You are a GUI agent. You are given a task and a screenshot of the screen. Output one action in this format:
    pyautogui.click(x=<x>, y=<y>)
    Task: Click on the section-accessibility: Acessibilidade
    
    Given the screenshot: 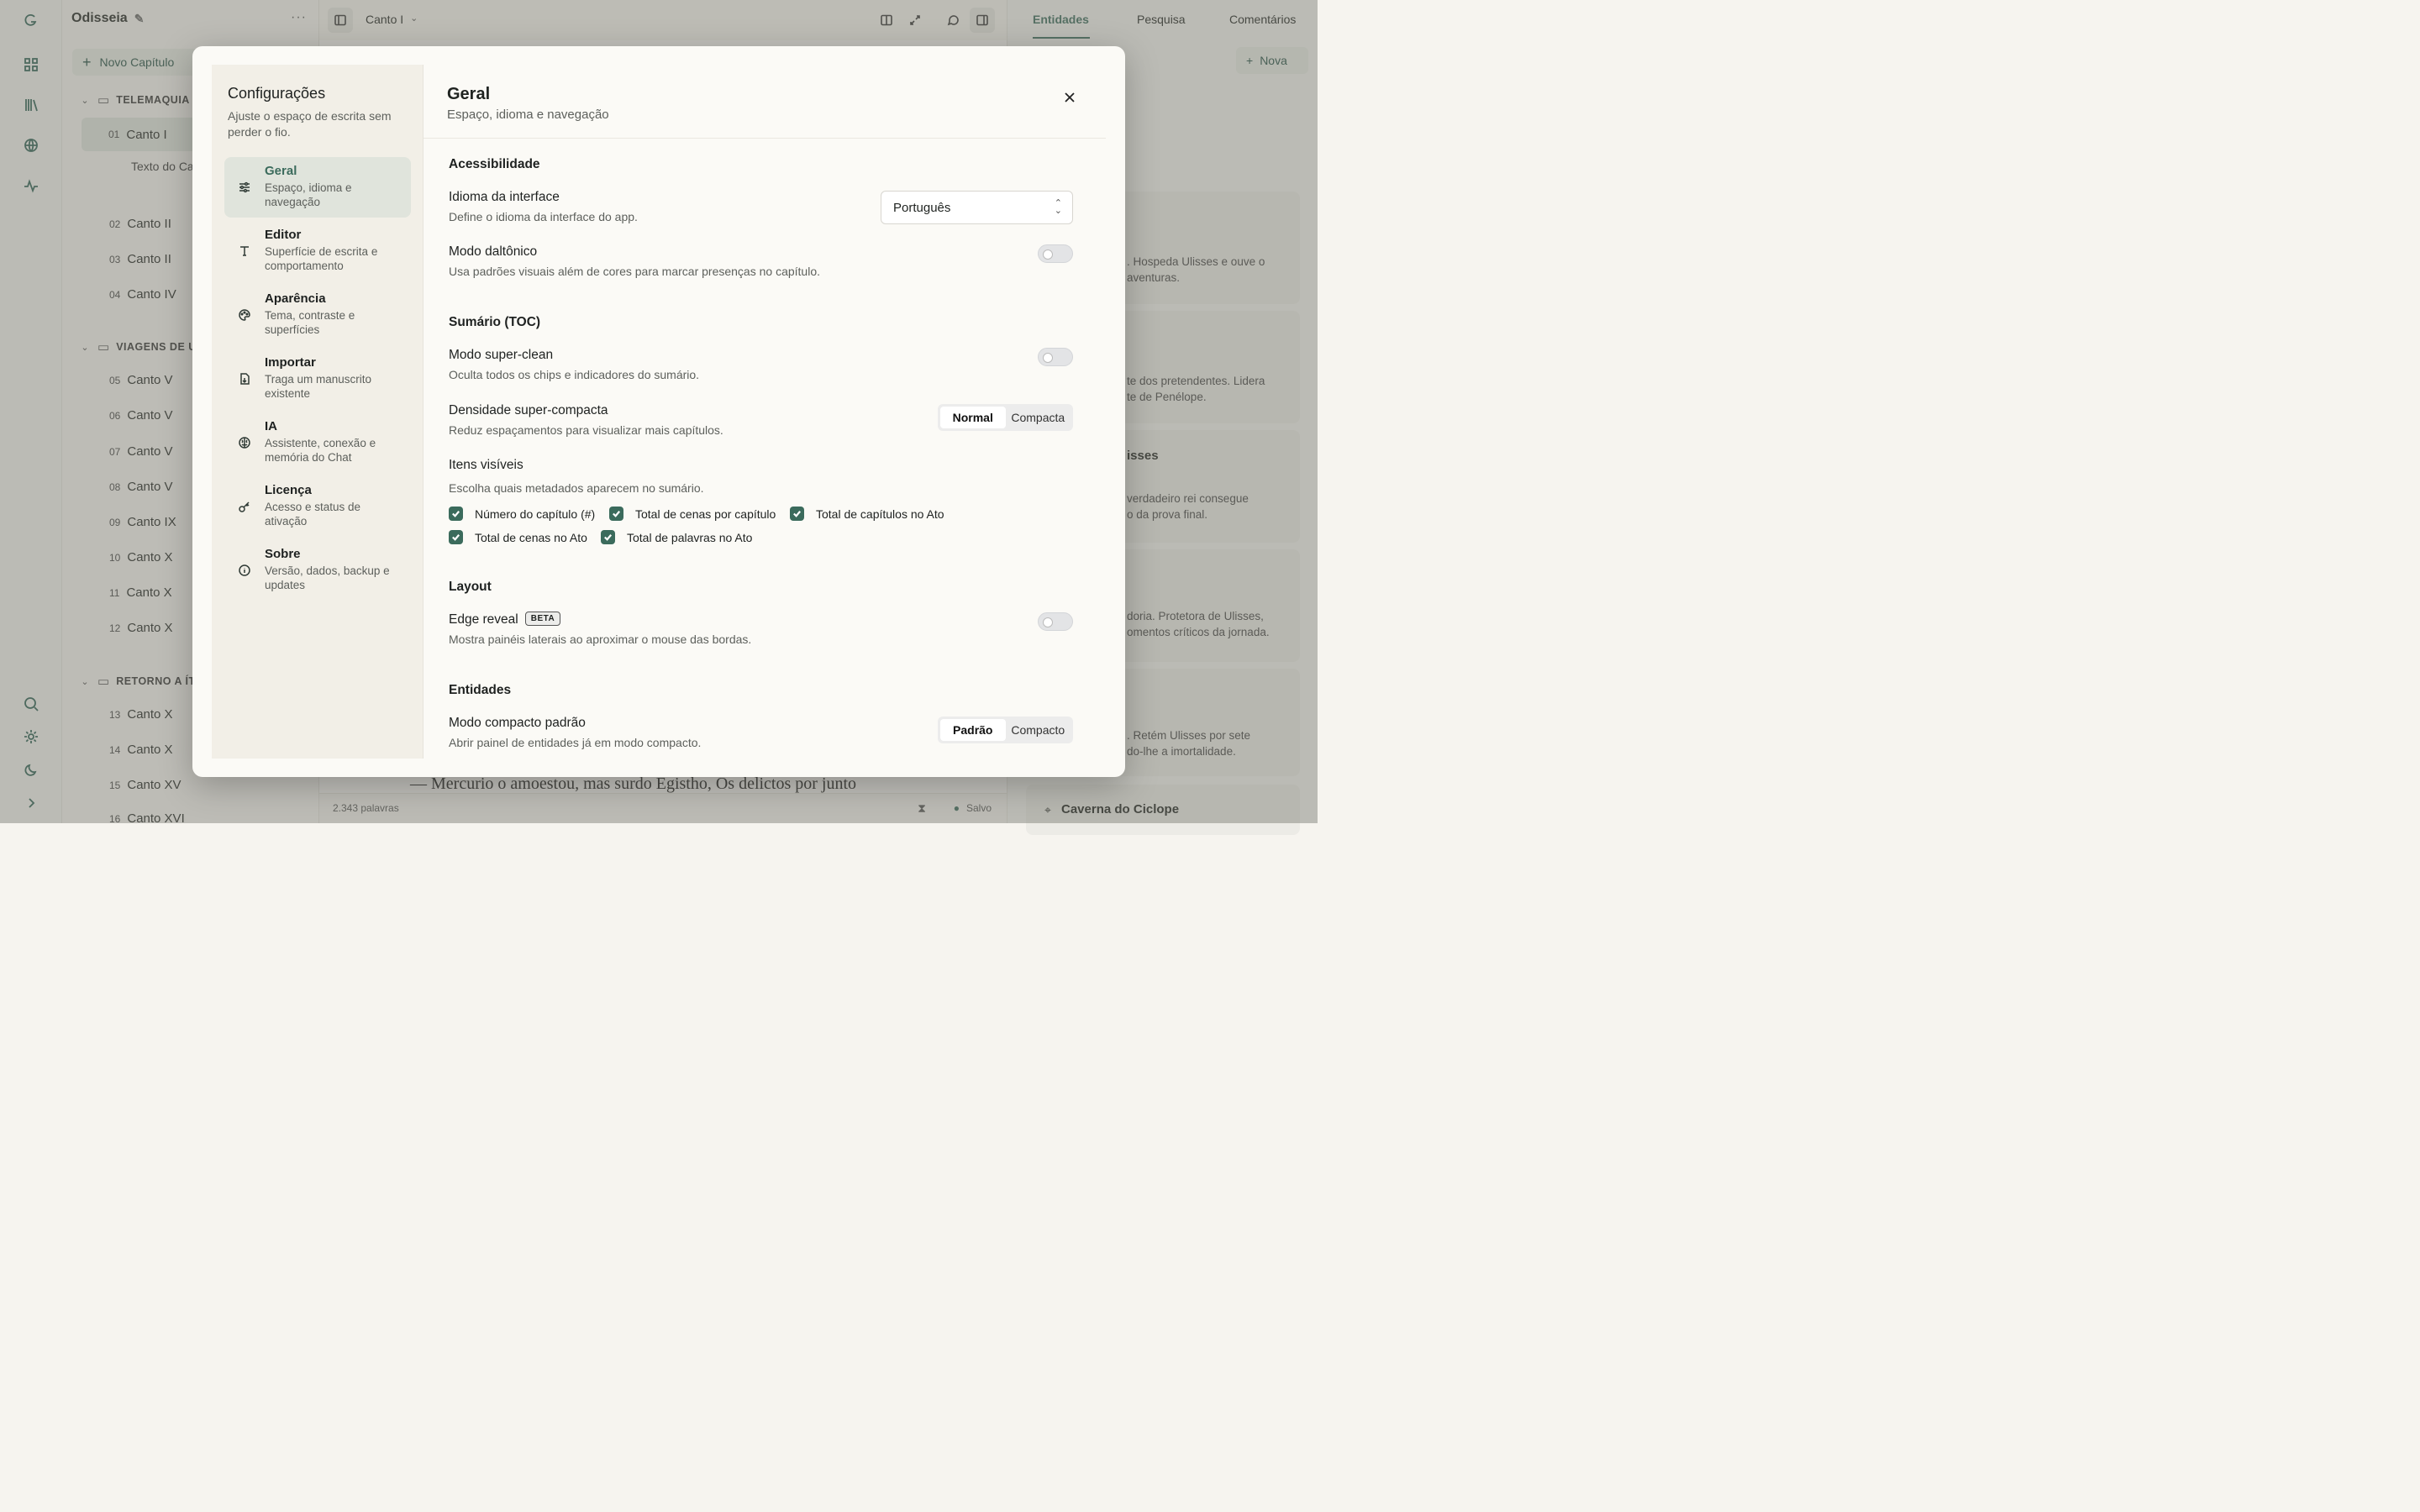 What is the action you would take?
    pyautogui.click(x=495, y=164)
    